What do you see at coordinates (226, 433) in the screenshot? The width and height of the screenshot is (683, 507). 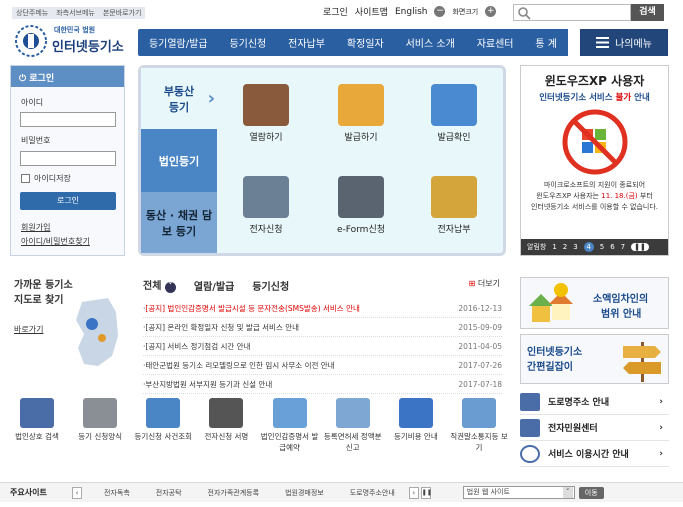 I see `quick-link: 전자신청 서명` at bounding box center [226, 433].